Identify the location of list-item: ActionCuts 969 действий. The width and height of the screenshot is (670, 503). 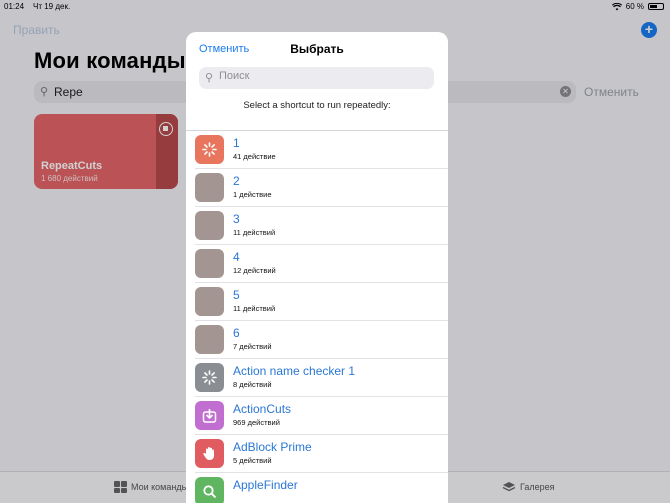
(317, 416).